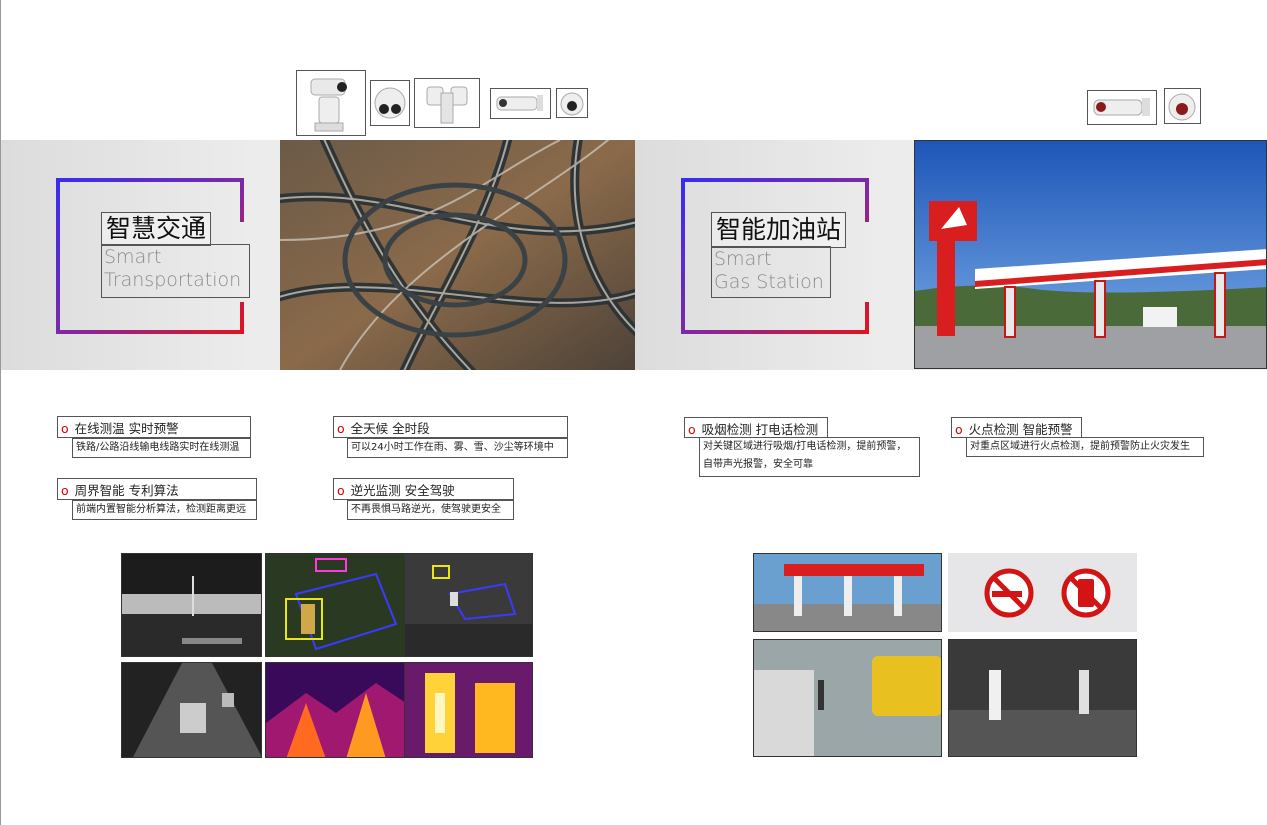 The height and width of the screenshot is (825, 1267). Describe the element at coordinates (1085, 447) in the screenshot. I see `feature-desc-6: 对重点区域进行火点检测，提前预警防止火灾发生` at that location.